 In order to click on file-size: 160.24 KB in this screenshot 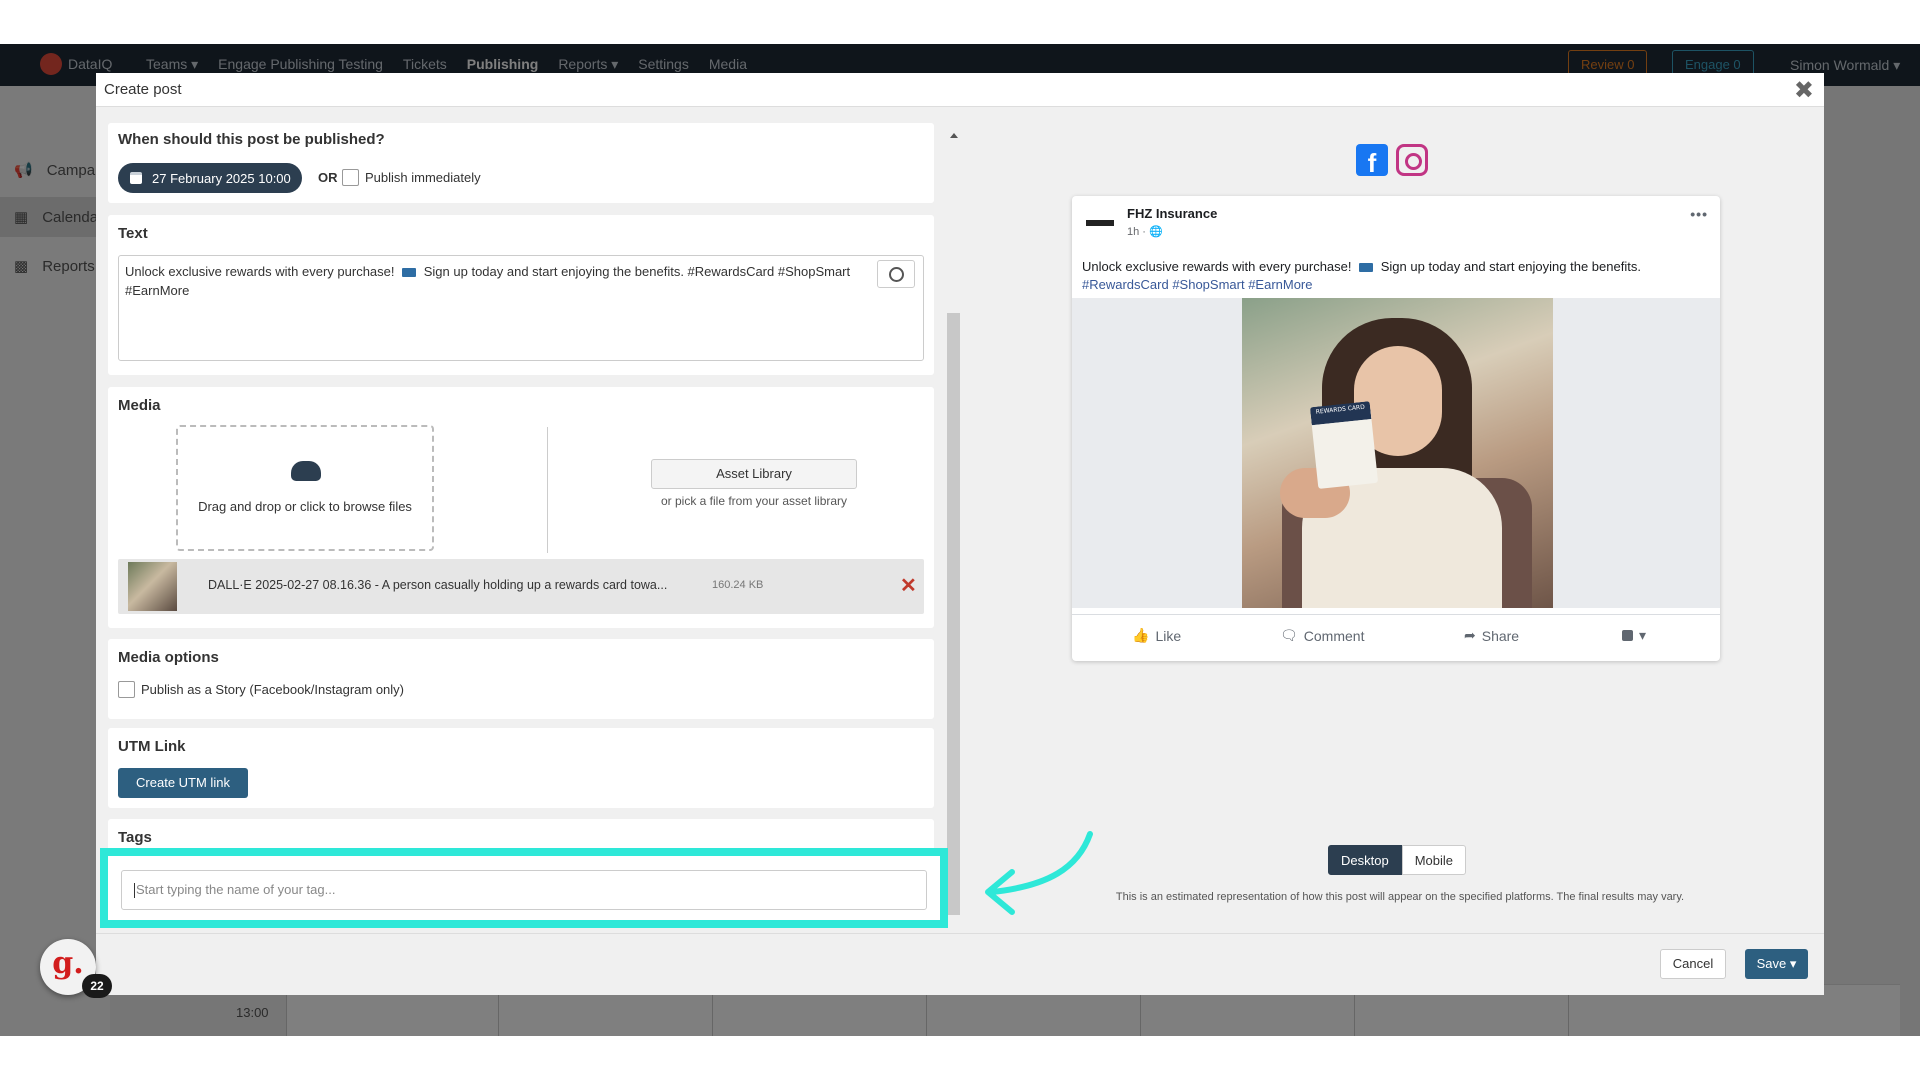, I will do `click(738, 585)`.